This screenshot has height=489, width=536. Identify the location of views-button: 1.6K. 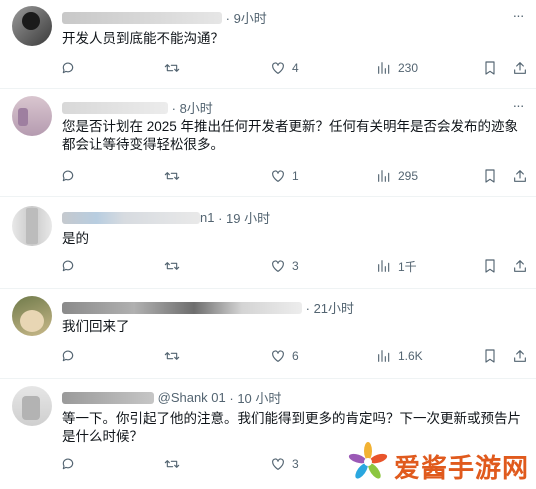
(399, 356).